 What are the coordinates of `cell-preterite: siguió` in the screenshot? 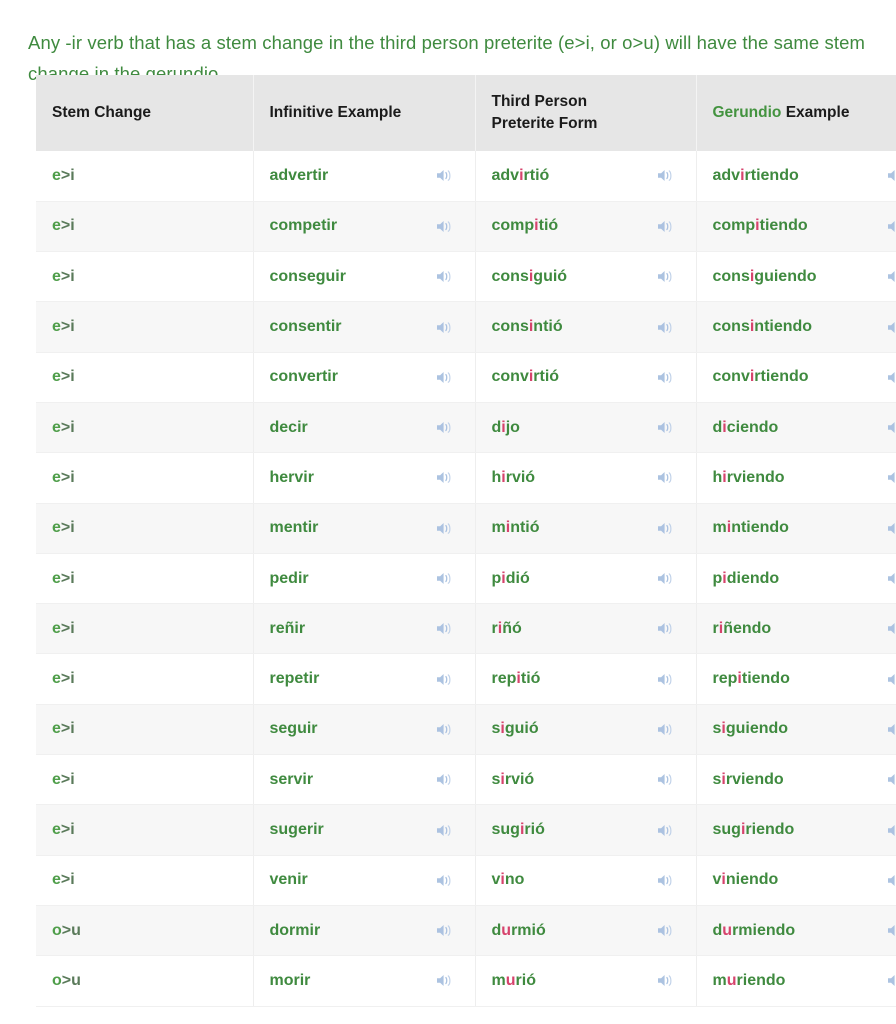 It's located at (586, 730).